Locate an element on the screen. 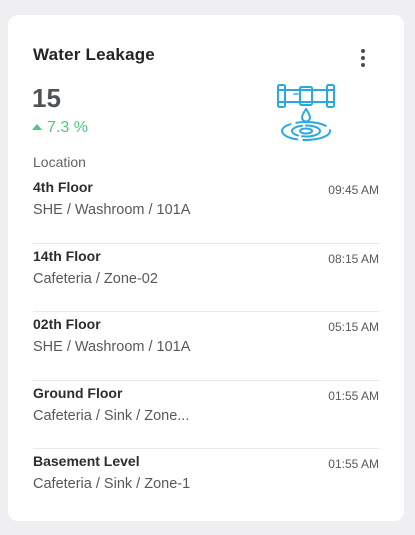 This screenshot has width=415, height=535. trend-indicator: 7.3 % is located at coordinates (60, 128).